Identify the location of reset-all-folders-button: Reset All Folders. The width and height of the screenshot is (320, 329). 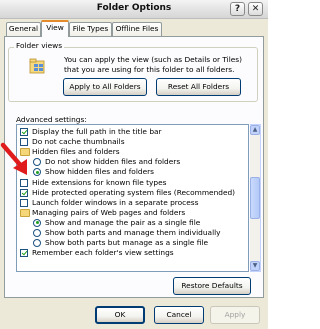
(198, 87).